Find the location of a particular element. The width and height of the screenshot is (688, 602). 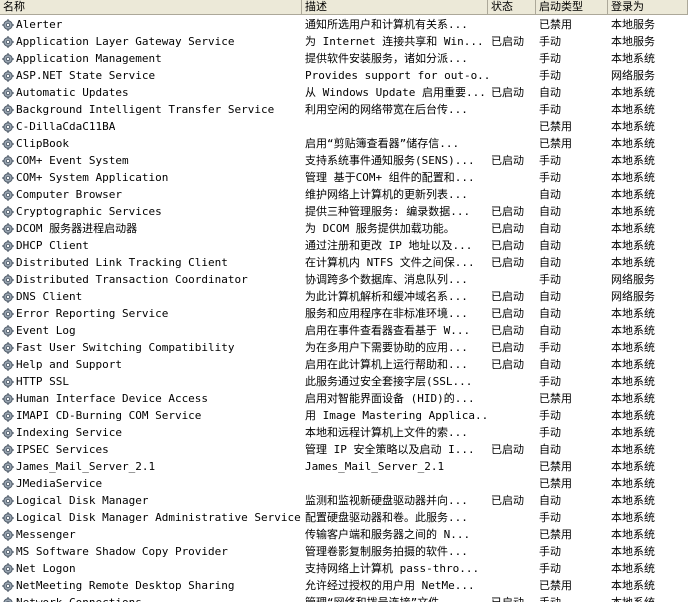

column-header-name: 名称 is located at coordinates (151, 7).